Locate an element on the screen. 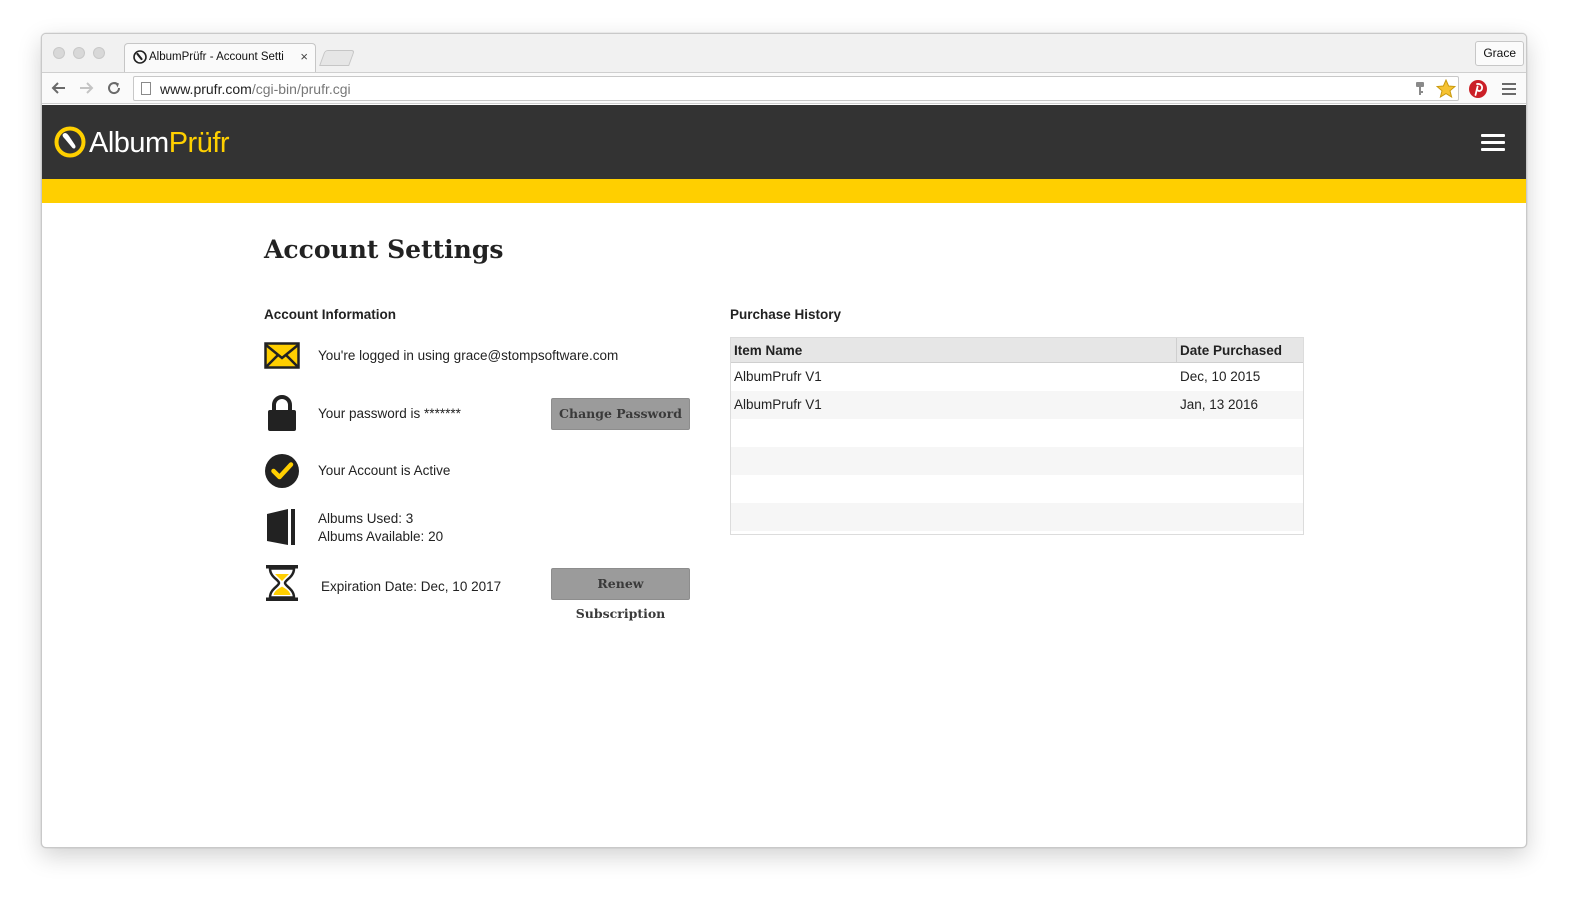 The width and height of the screenshot is (1584, 906). hourglass-icon is located at coordinates (282, 583).